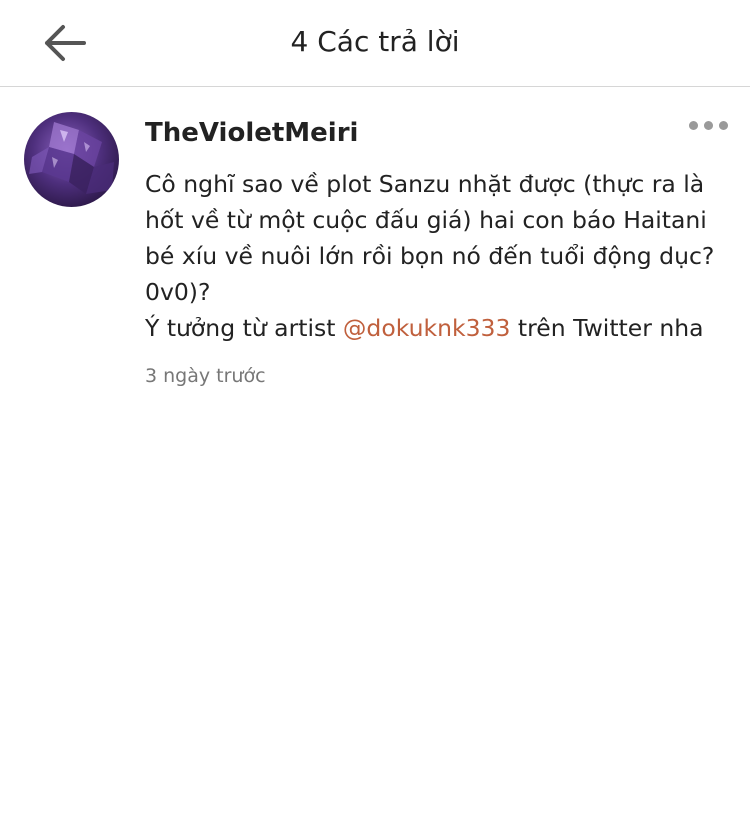 Image resolution: width=750 pixels, height=819 pixels. I want to click on avatar, so click(71, 159).